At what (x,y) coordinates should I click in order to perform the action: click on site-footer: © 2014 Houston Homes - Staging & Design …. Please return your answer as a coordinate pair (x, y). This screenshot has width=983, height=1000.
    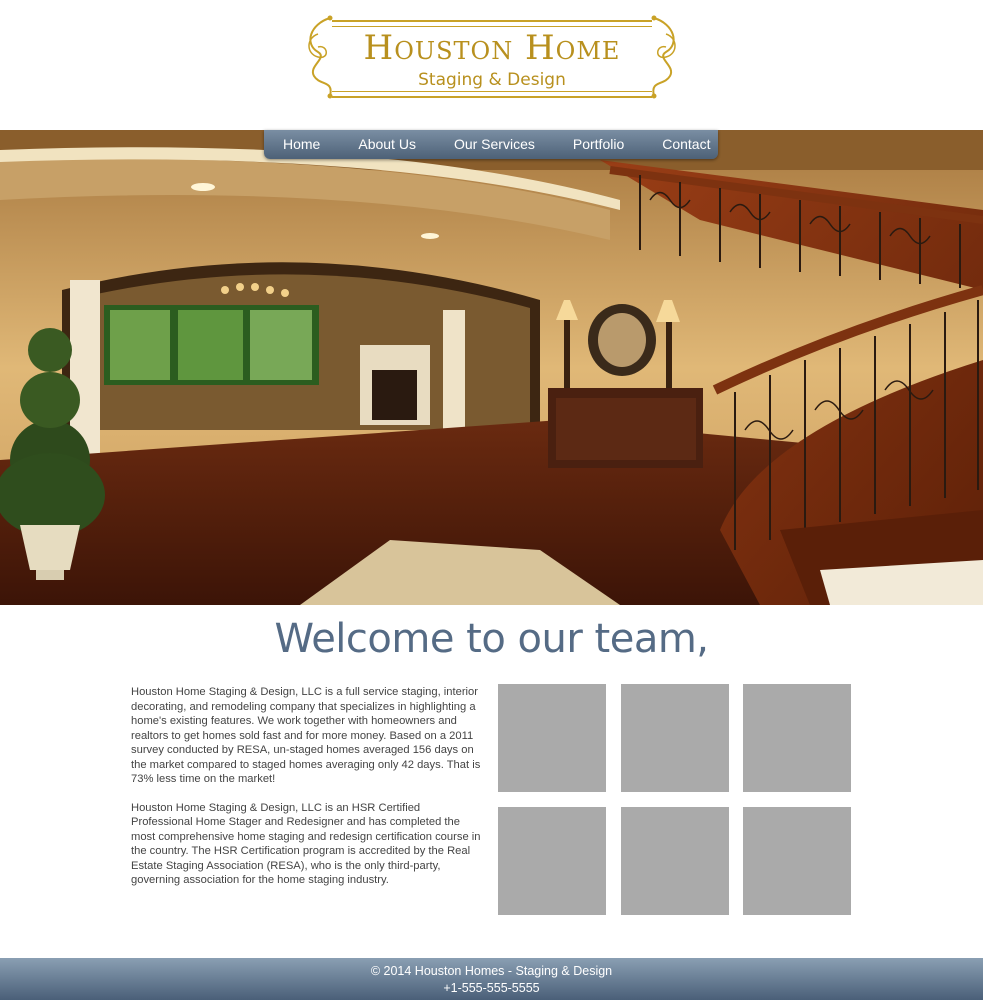
    Looking at the image, I should click on (491, 979).